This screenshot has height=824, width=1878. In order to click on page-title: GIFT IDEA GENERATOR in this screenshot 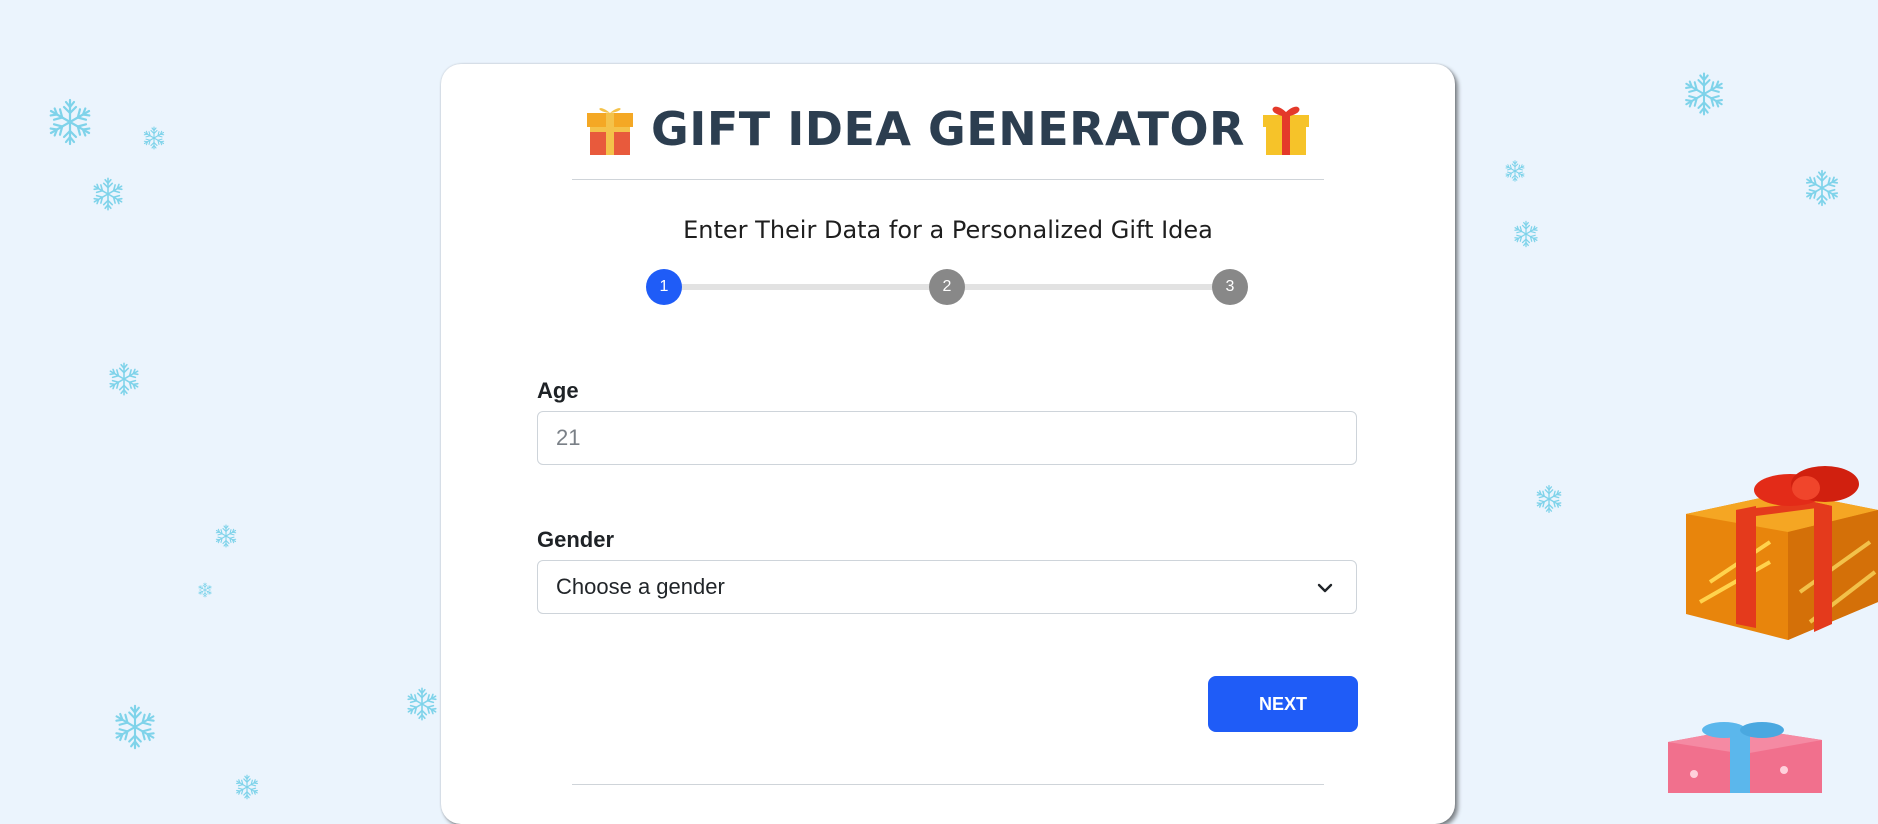, I will do `click(948, 129)`.